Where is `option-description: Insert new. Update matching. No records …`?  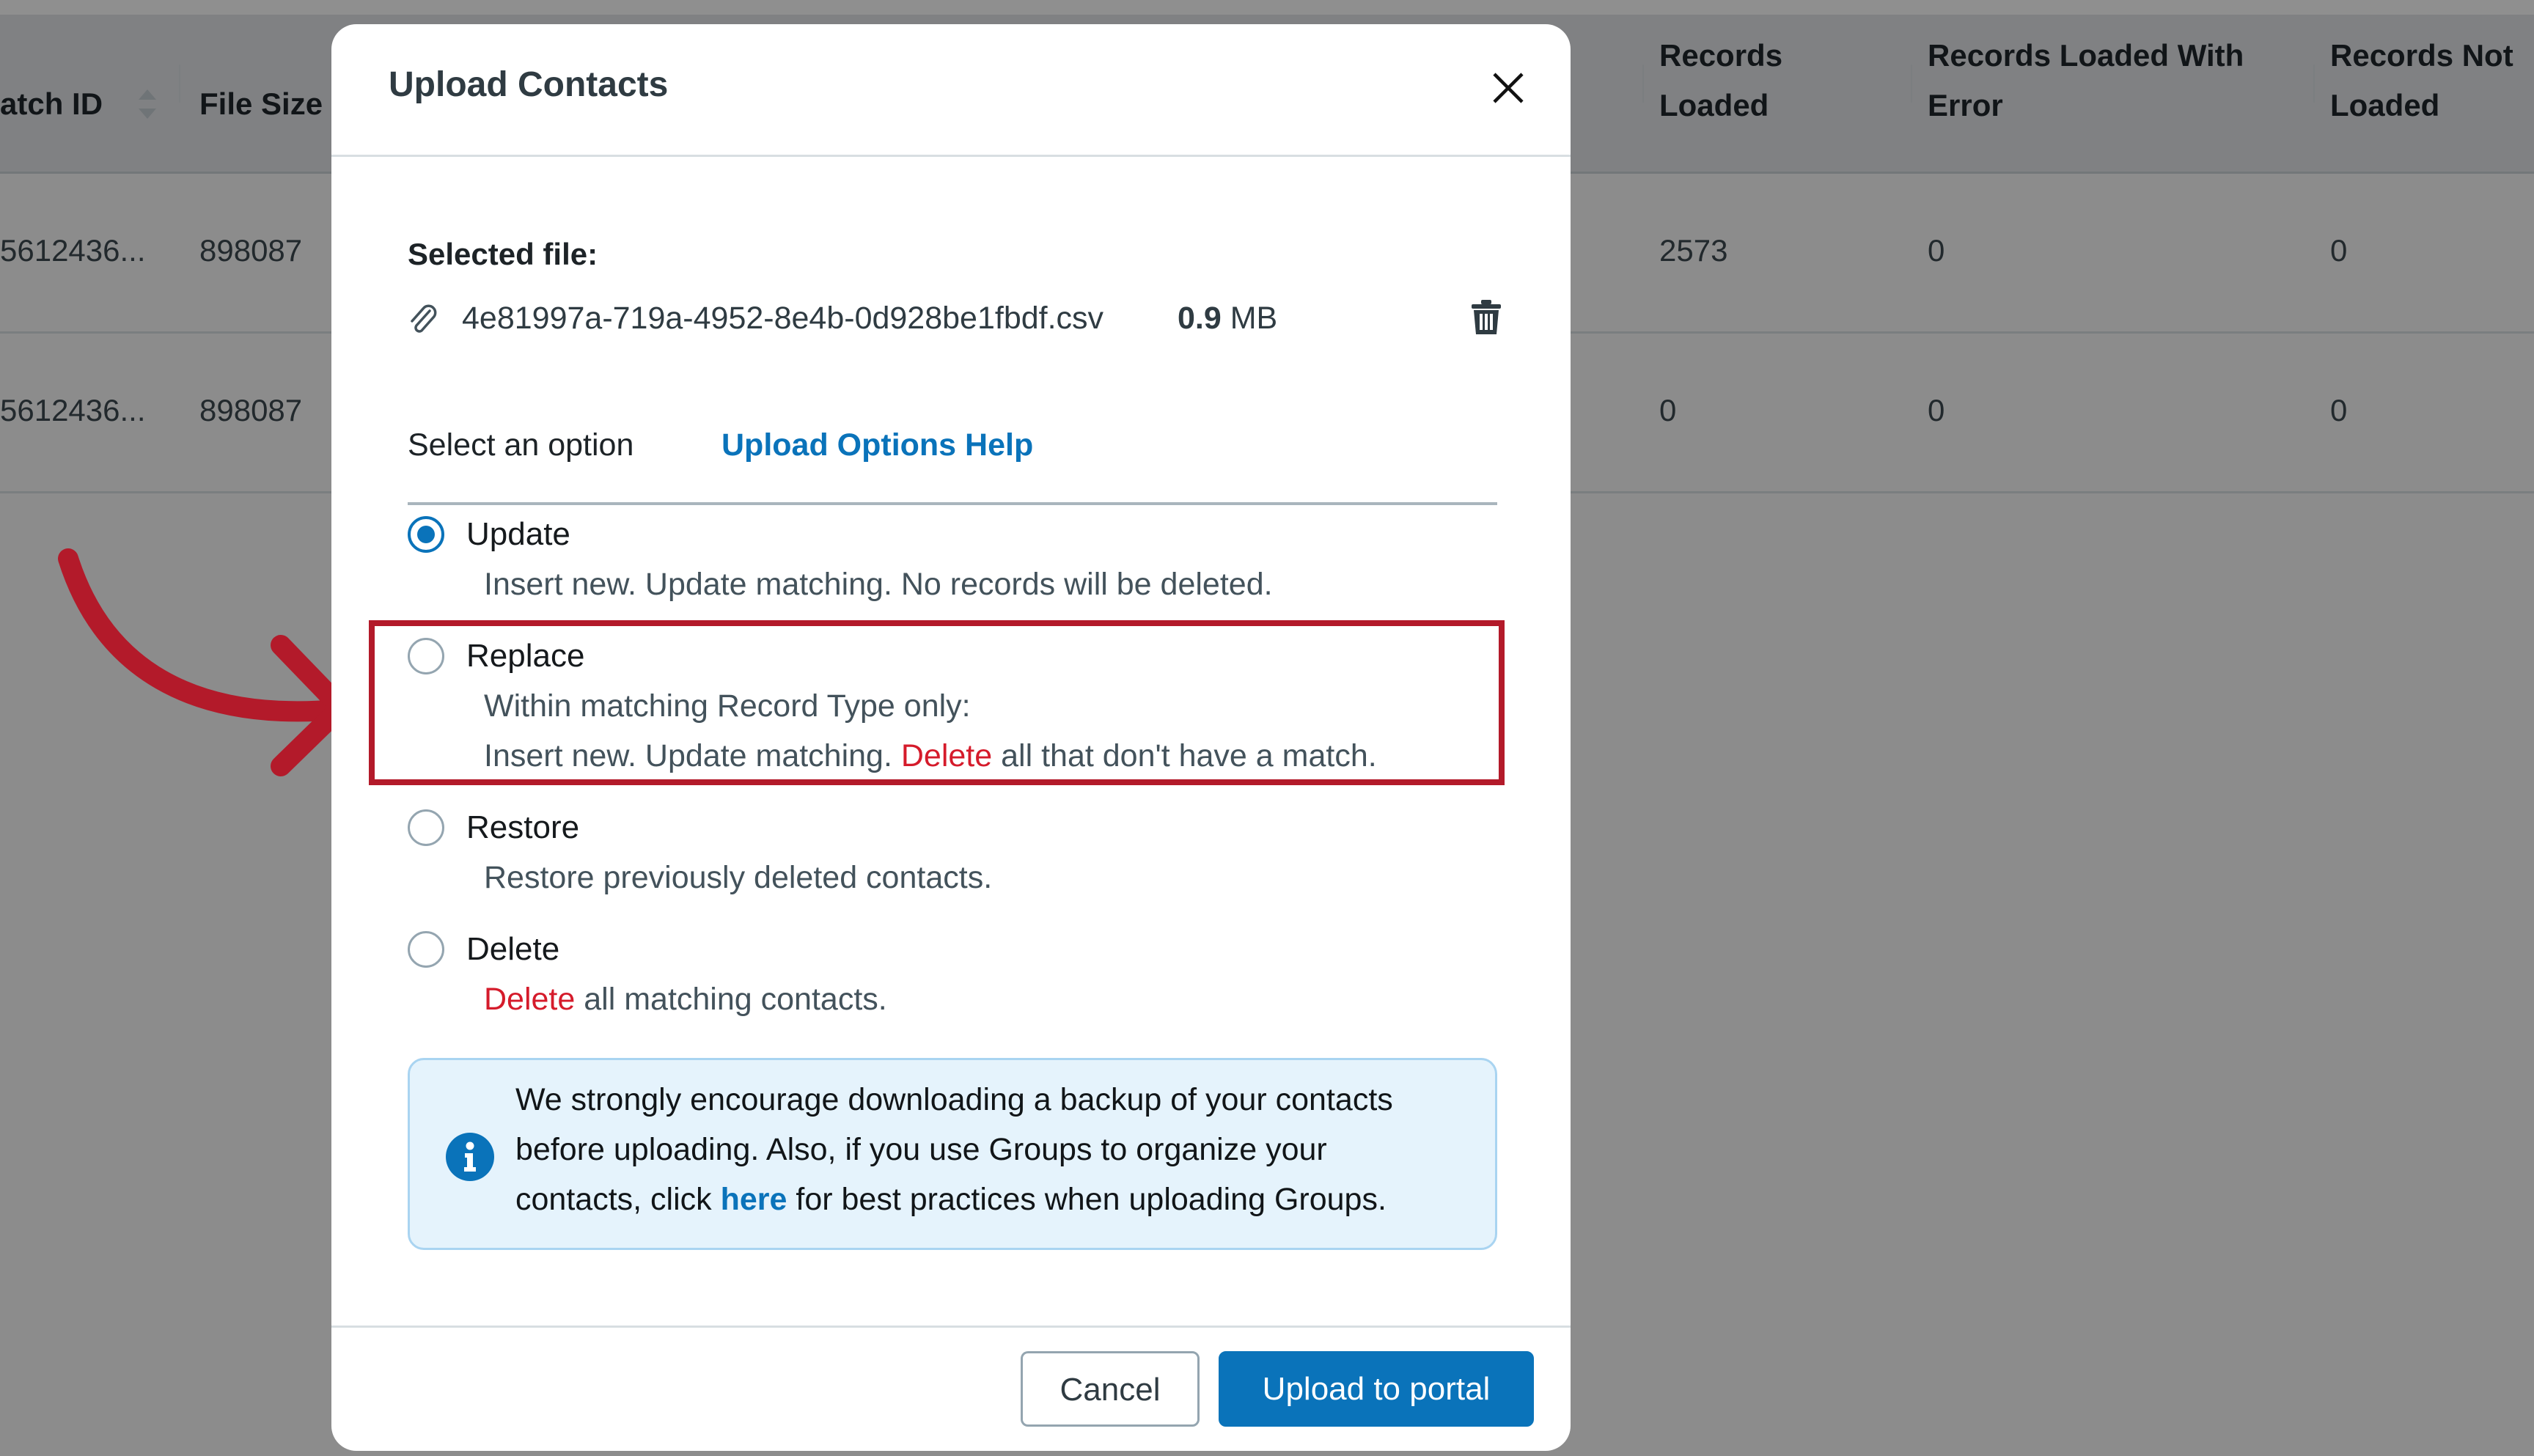
option-description: Insert new. Update matching. No records … is located at coordinates (879, 584).